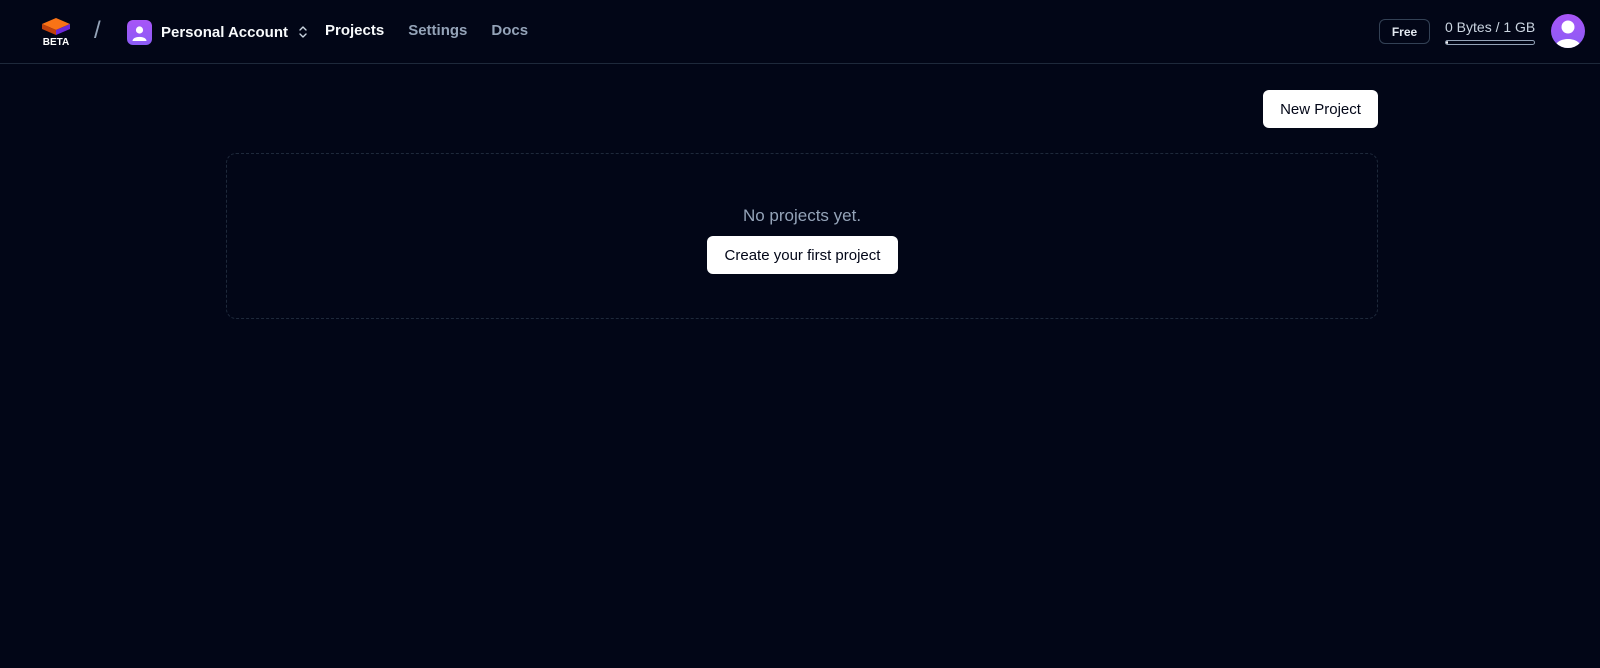 This screenshot has height=668, width=1600. I want to click on storage-usage-text: 0 Bytes / 1 GB, so click(1490, 27).